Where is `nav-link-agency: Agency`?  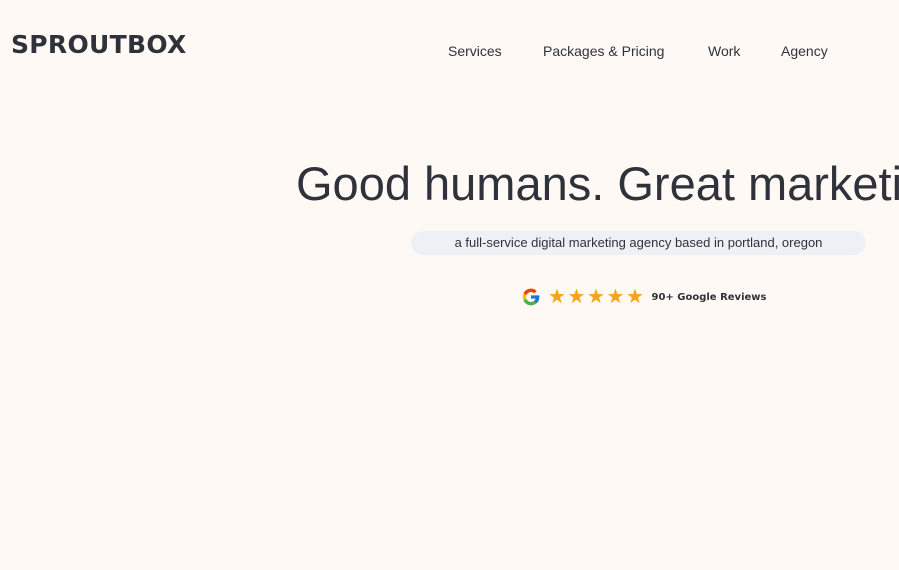 nav-link-agency: Agency is located at coordinates (804, 51).